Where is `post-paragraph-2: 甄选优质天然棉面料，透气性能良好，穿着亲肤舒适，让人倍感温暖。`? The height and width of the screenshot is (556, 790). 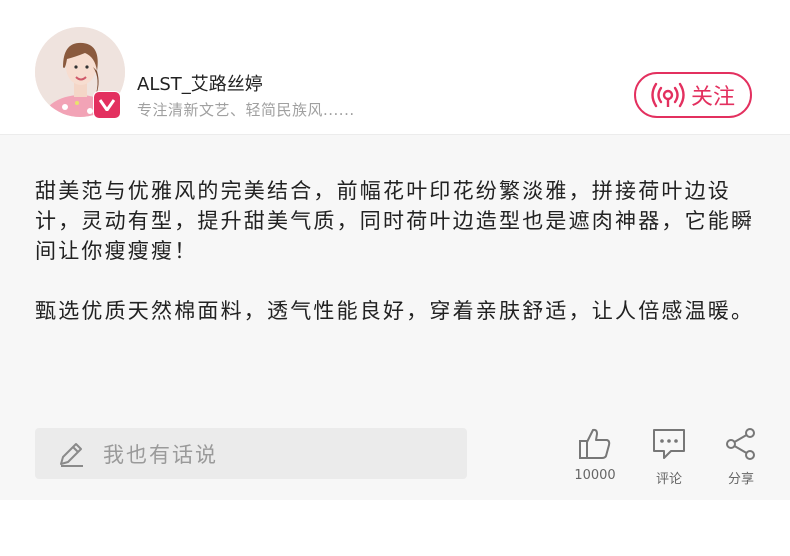 post-paragraph-2: 甄选优质天然棉面料，透气性能良好，穿着亲肤舒适，让人倍感温暖。 is located at coordinates (395, 311).